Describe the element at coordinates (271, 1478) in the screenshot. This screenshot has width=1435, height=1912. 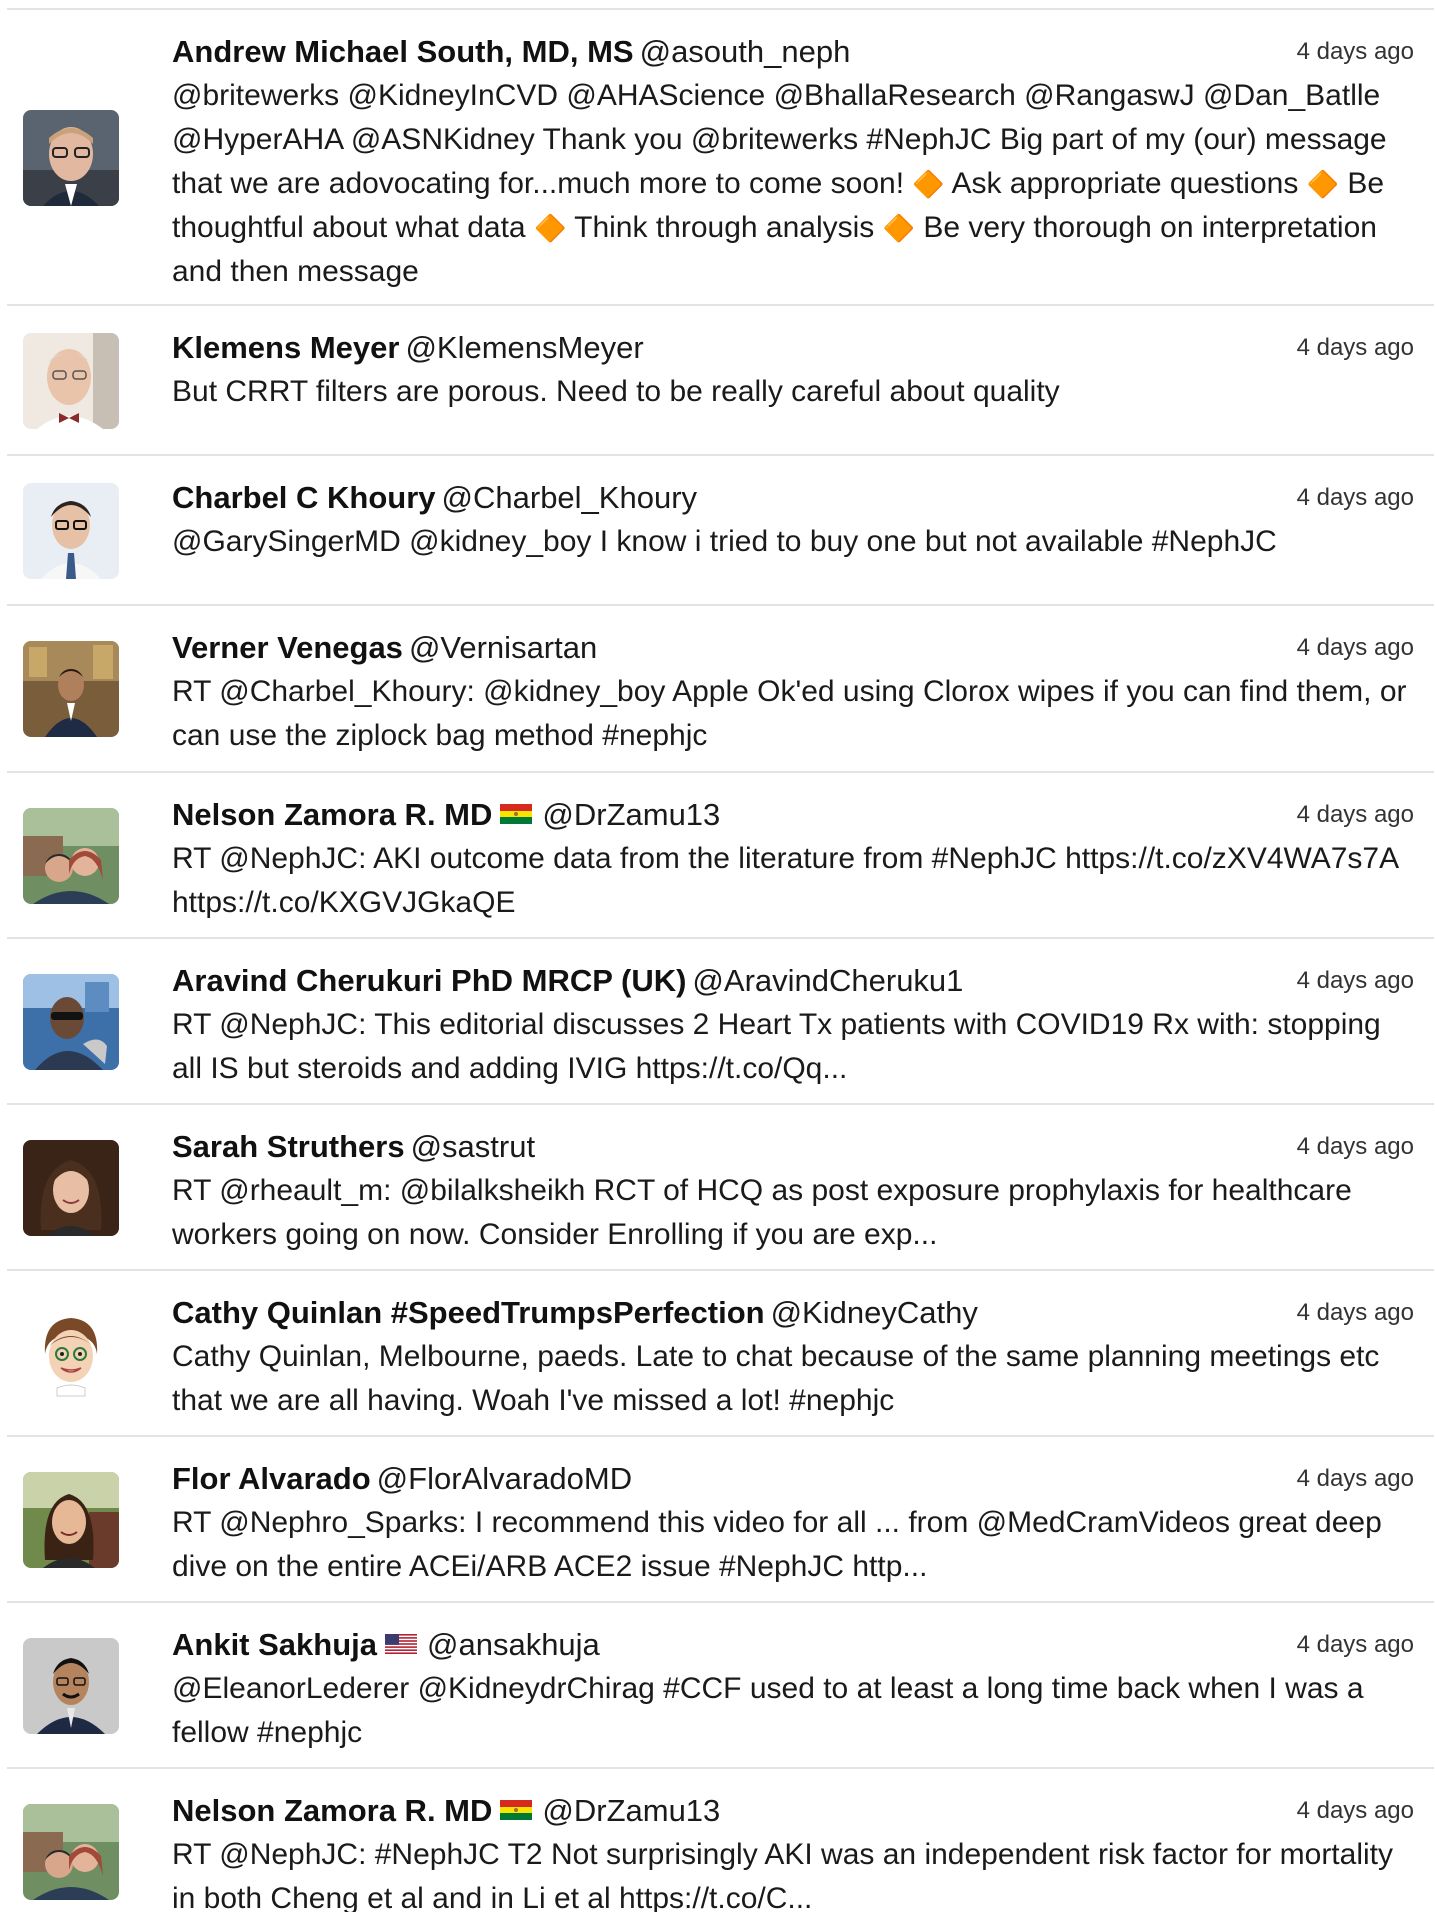
I see `author-name: Flor Alvarado` at that location.